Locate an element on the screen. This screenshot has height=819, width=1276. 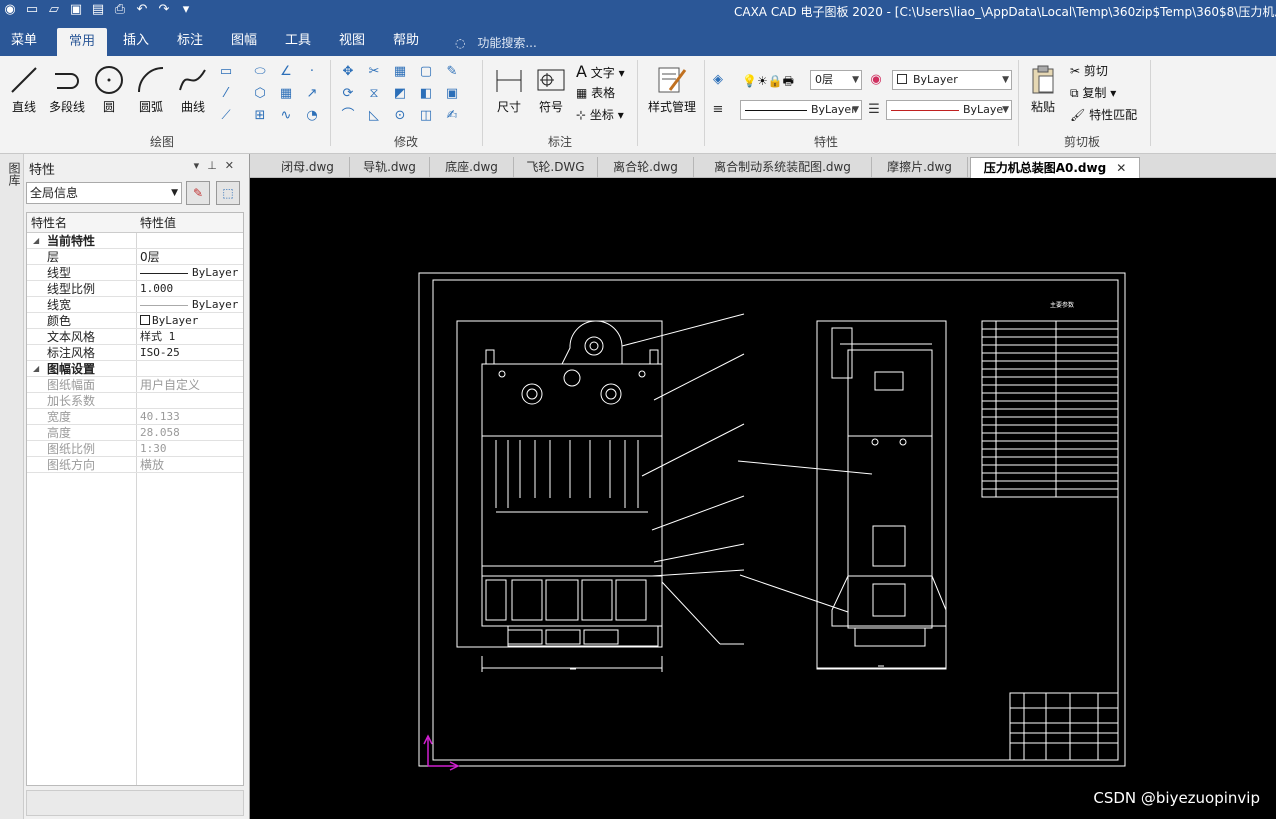
move-icon: ✥ is located at coordinates (348, 72).